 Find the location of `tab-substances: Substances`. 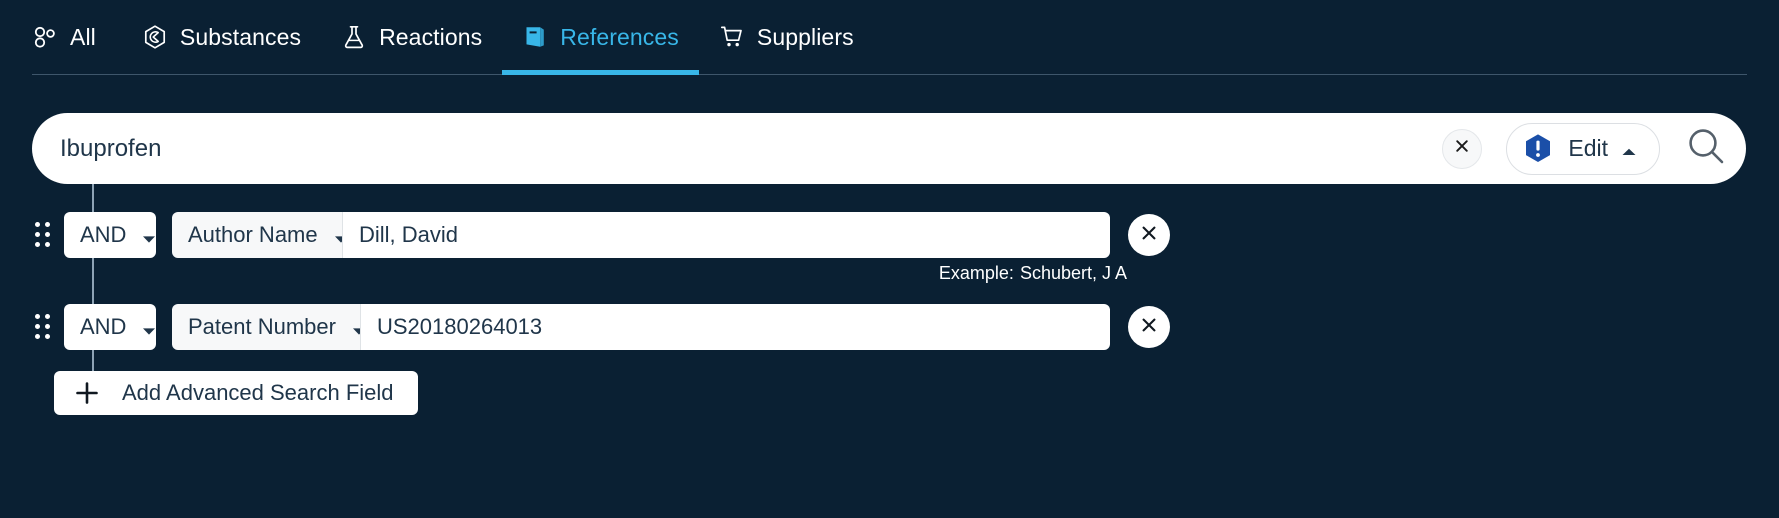

tab-substances: Substances is located at coordinates (221, 37).